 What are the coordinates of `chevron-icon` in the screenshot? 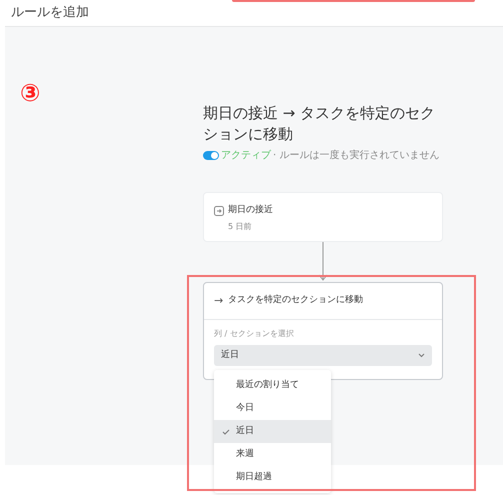 It's located at (421, 355).